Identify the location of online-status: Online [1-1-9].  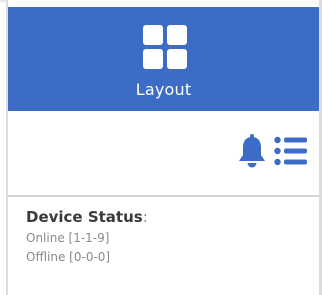
(68, 238).